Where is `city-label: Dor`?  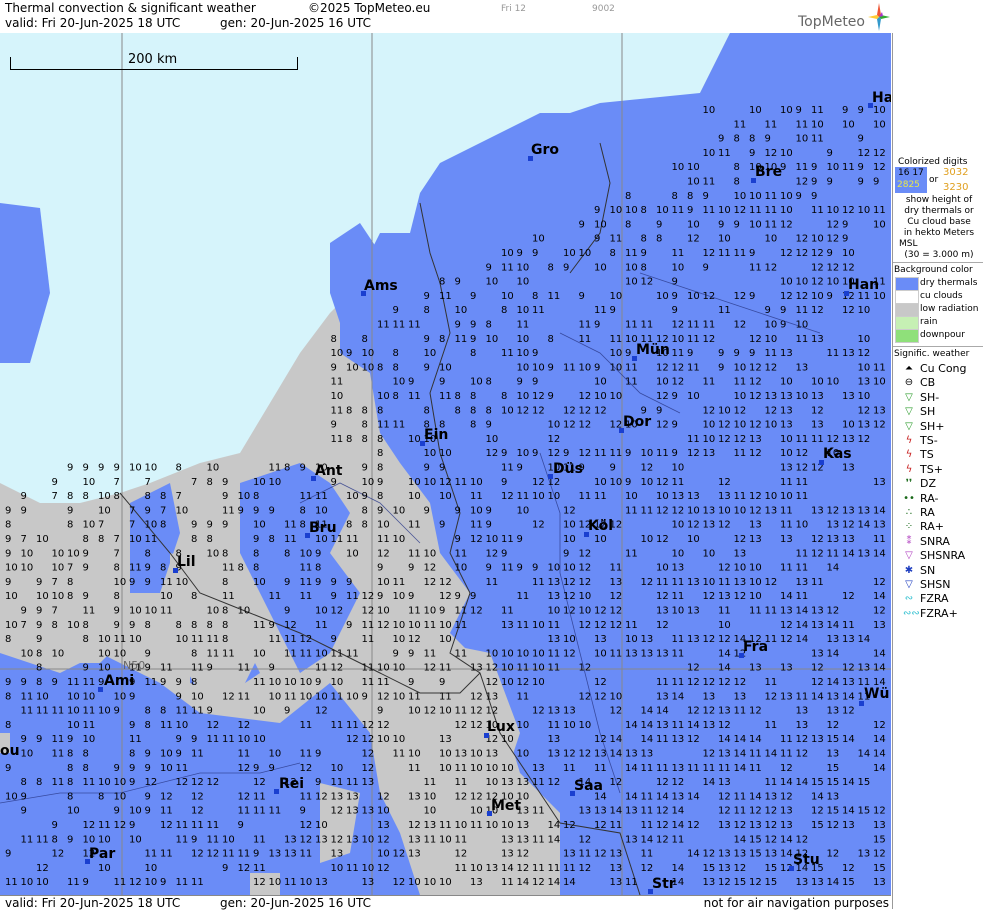 city-label: Dor is located at coordinates (637, 422).